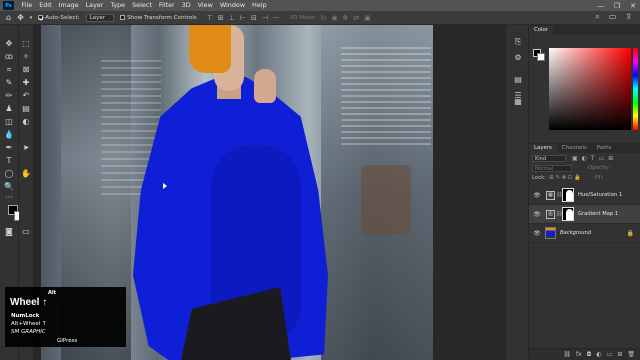  I want to click on frame-tool-icon: ⊠, so click(26, 70).